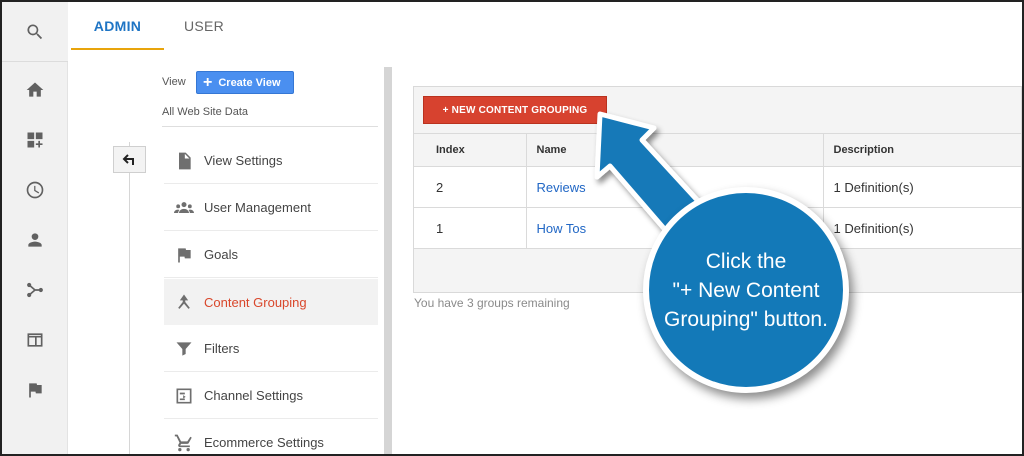 This screenshot has width=1024, height=456. Describe the element at coordinates (470, 150) in the screenshot. I see `column-header-index: Index` at that location.